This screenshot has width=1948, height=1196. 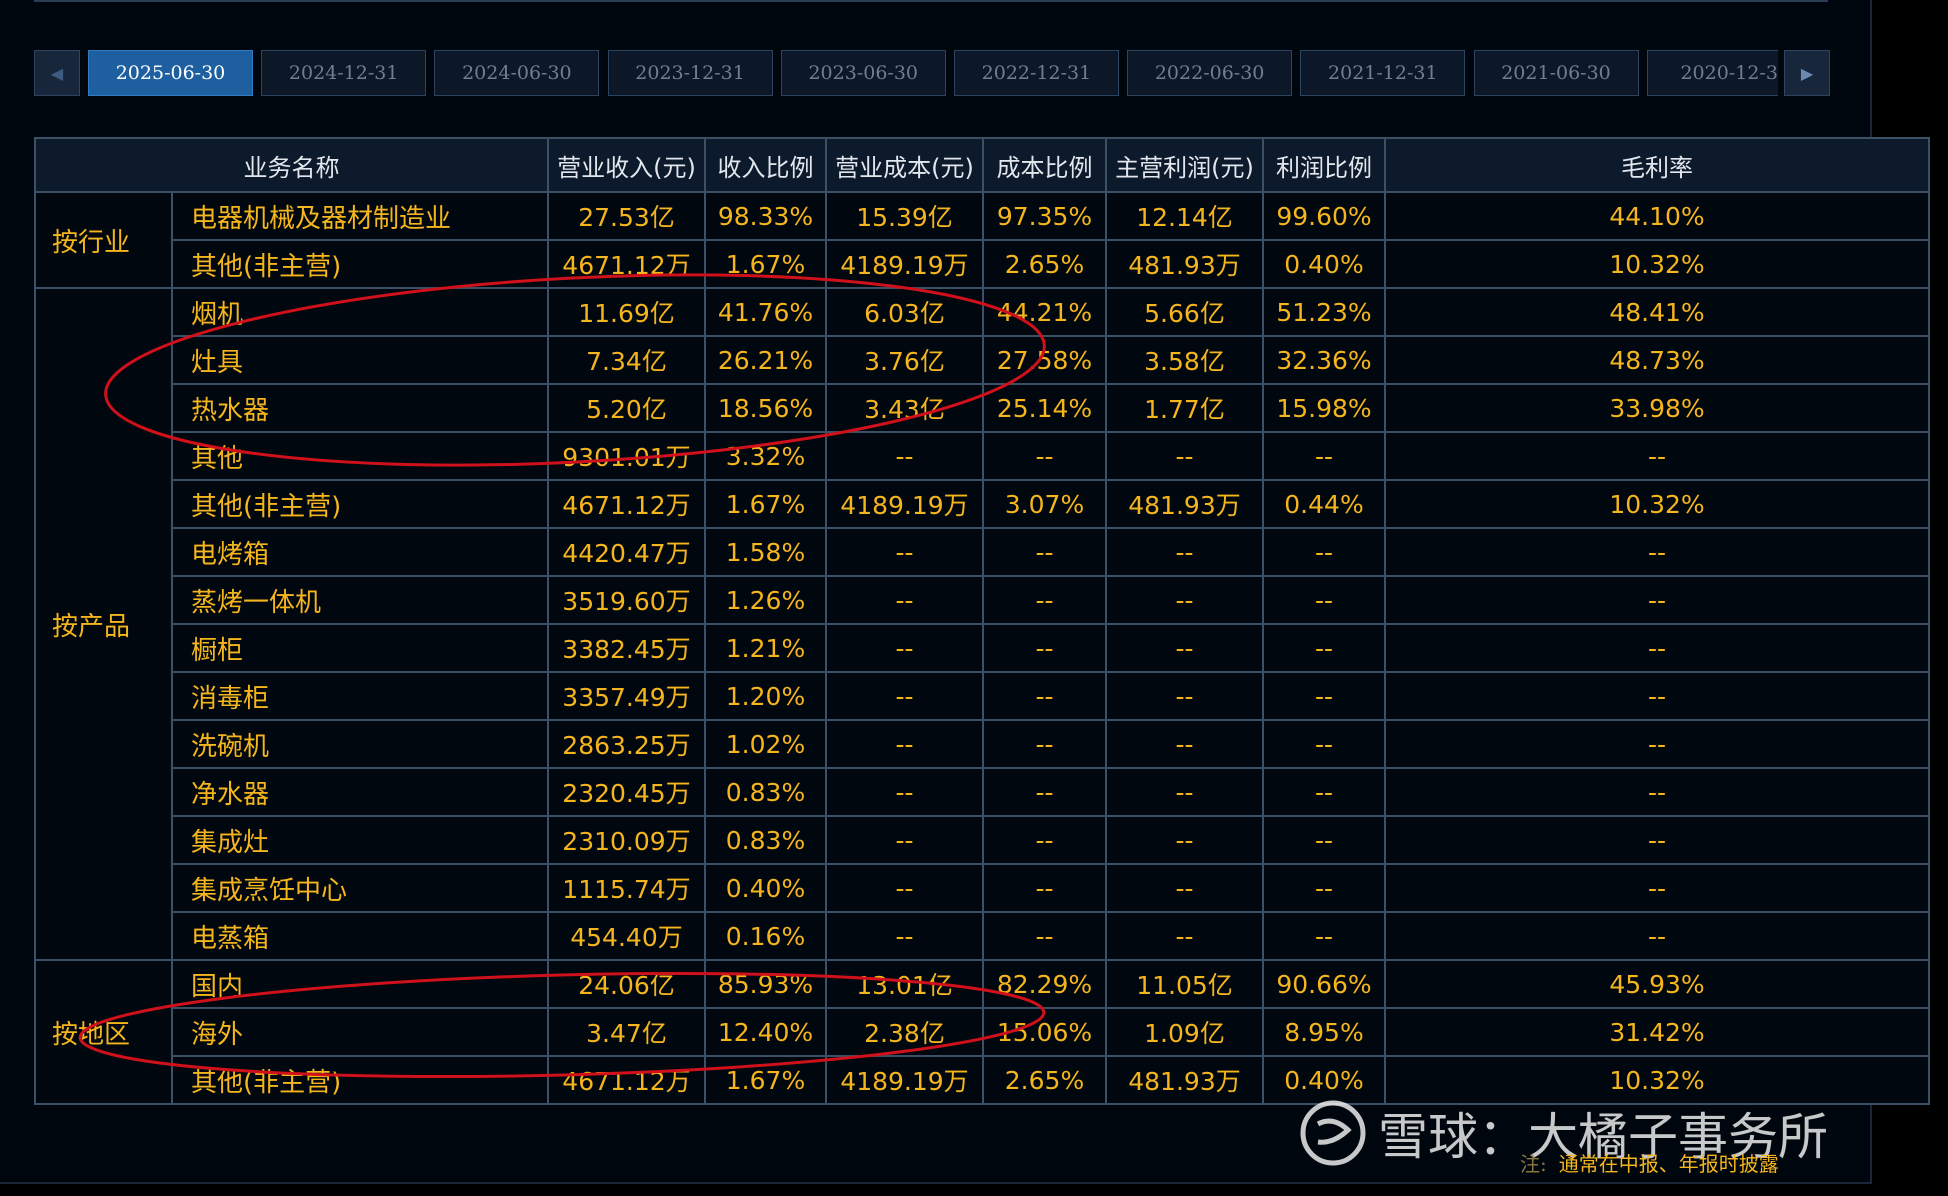 I want to click on revenue-cell: 4671.12万, so click(x=626, y=1080).